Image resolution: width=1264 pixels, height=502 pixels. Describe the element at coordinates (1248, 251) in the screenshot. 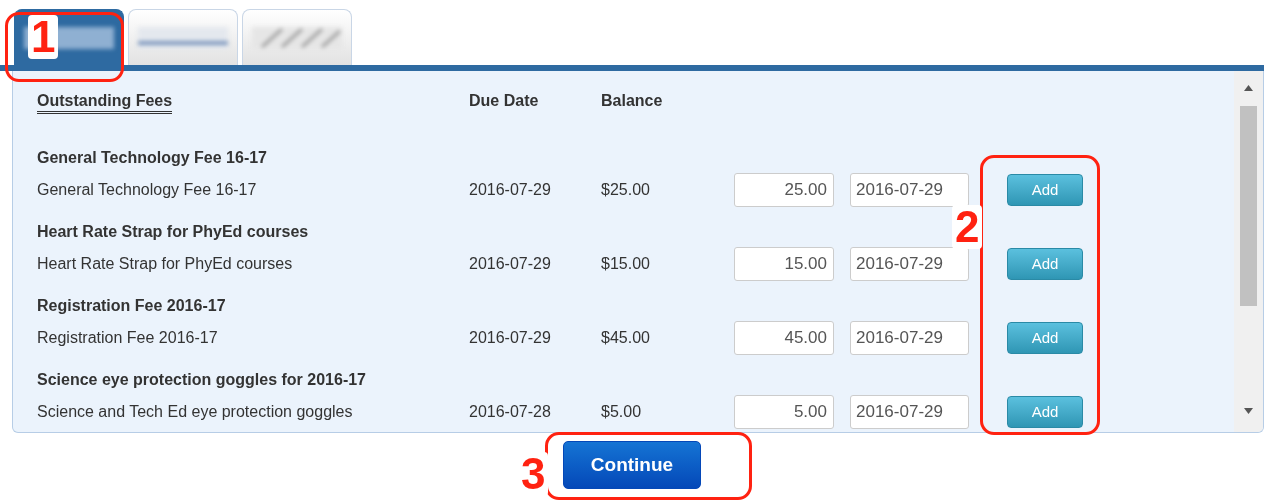

I see `scrollbar` at that location.